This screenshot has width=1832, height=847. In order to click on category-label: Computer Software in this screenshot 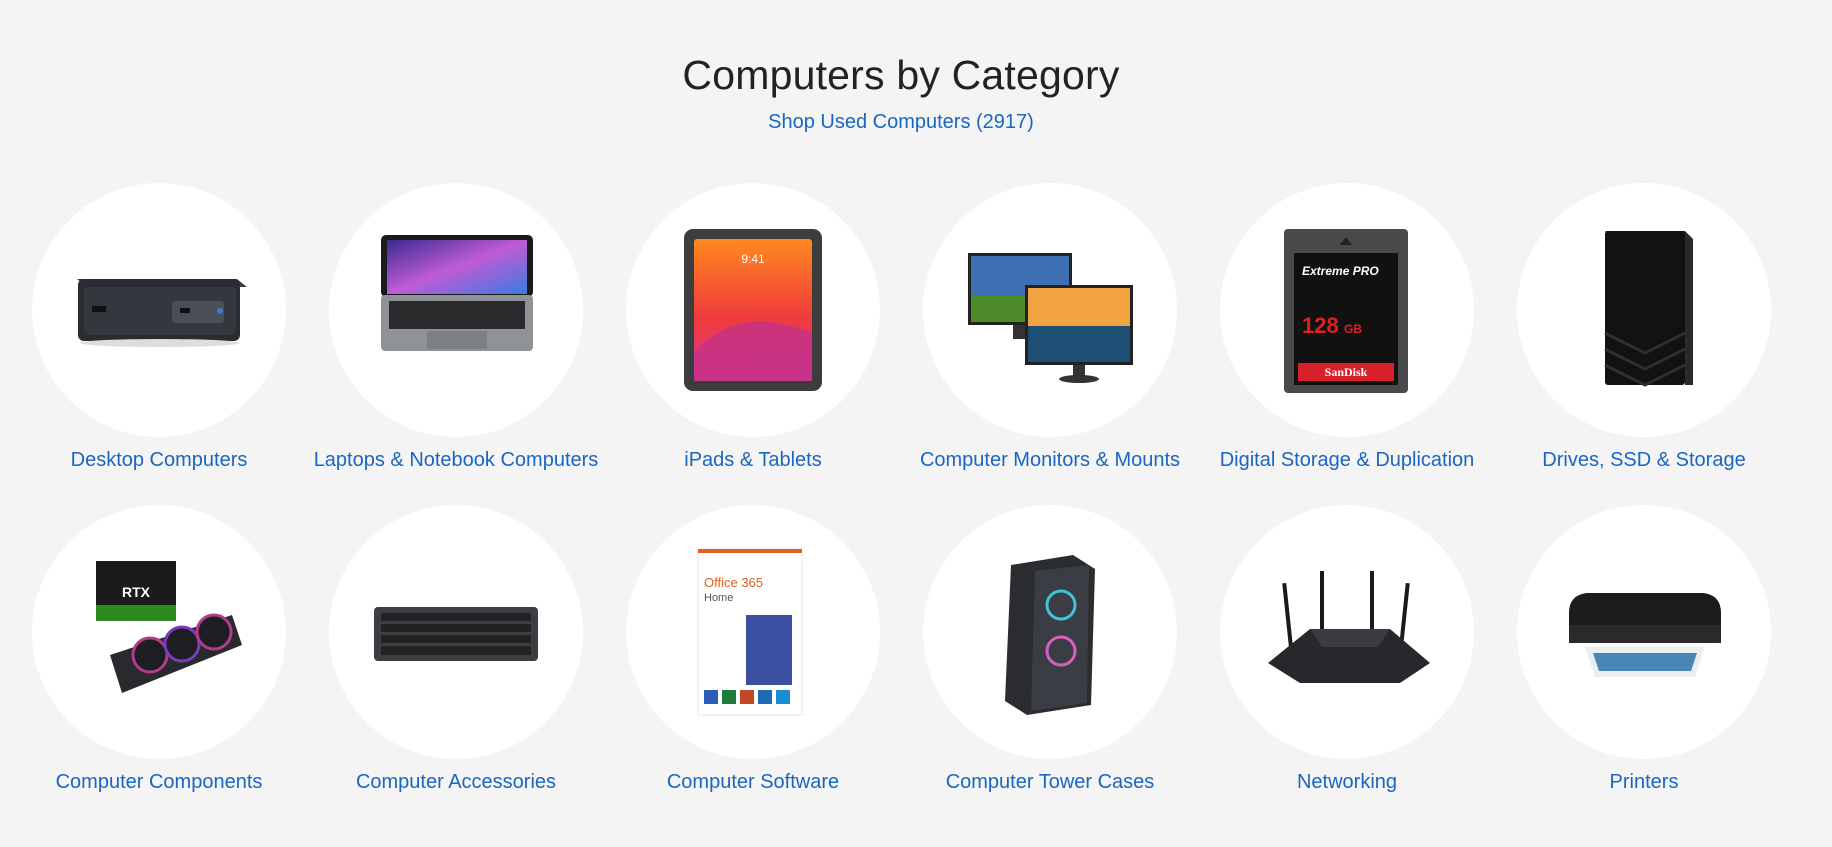, I will do `click(753, 782)`.